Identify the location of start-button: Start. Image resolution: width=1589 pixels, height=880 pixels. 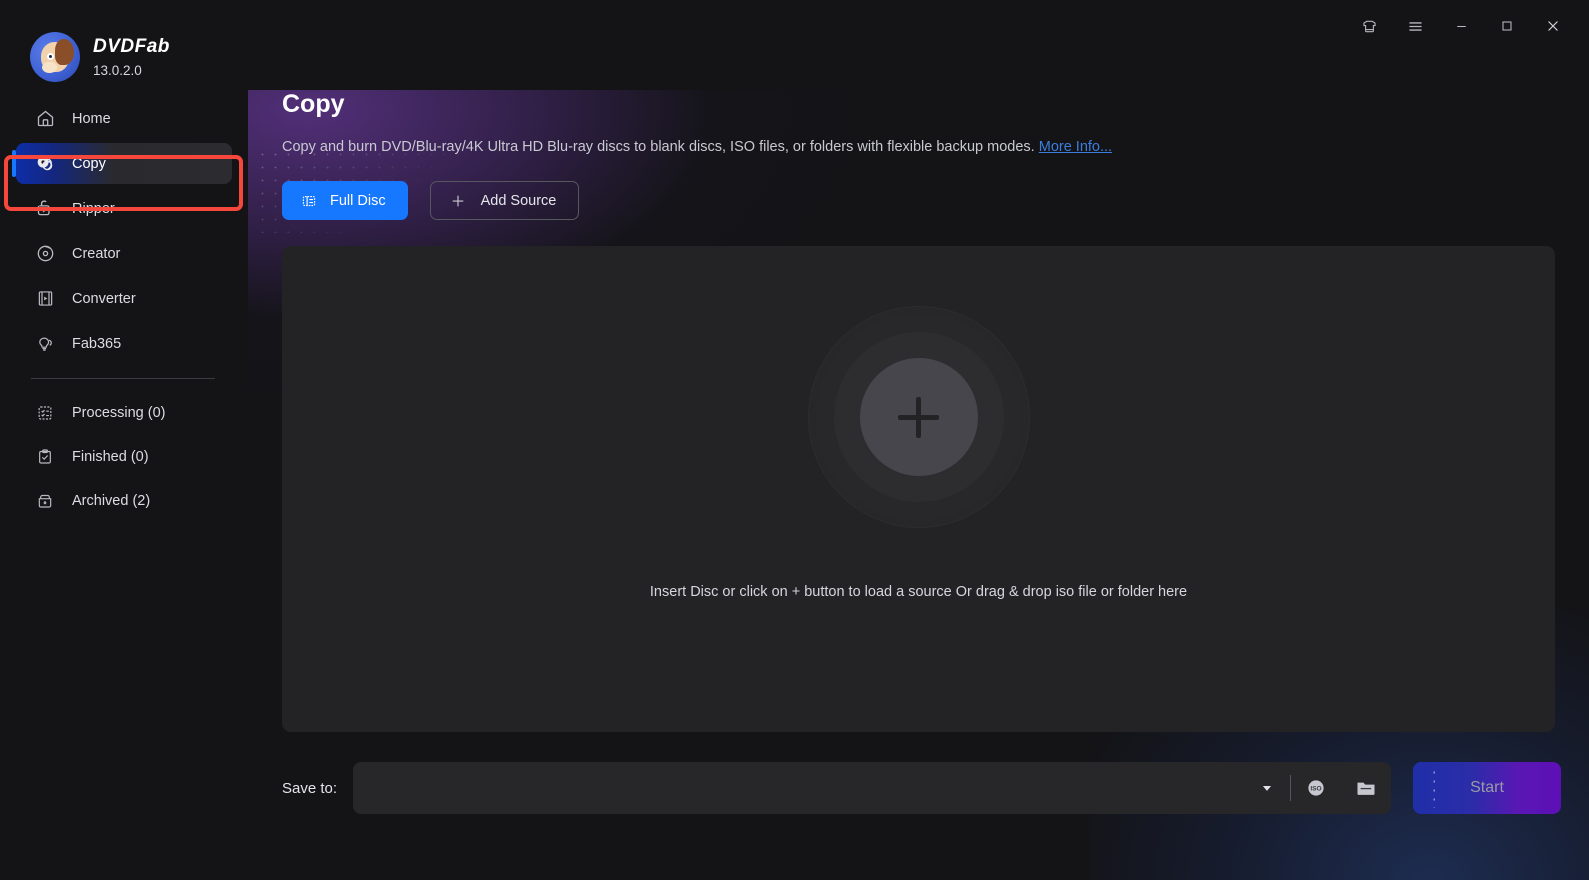
(1487, 788).